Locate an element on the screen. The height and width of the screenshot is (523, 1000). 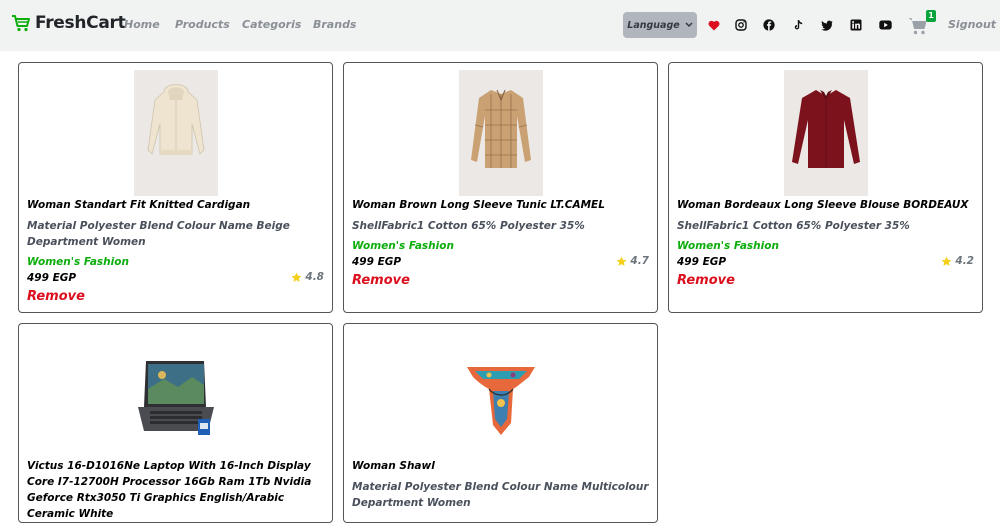
linkedin-icon is located at coordinates (856, 25).